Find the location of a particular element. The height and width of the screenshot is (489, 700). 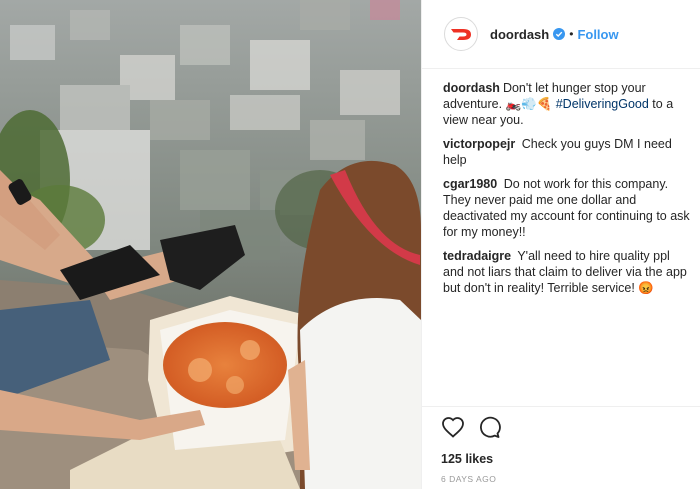

post-actions: 125 likes 6 DAYS AGO is located at coordinates (560, 447).